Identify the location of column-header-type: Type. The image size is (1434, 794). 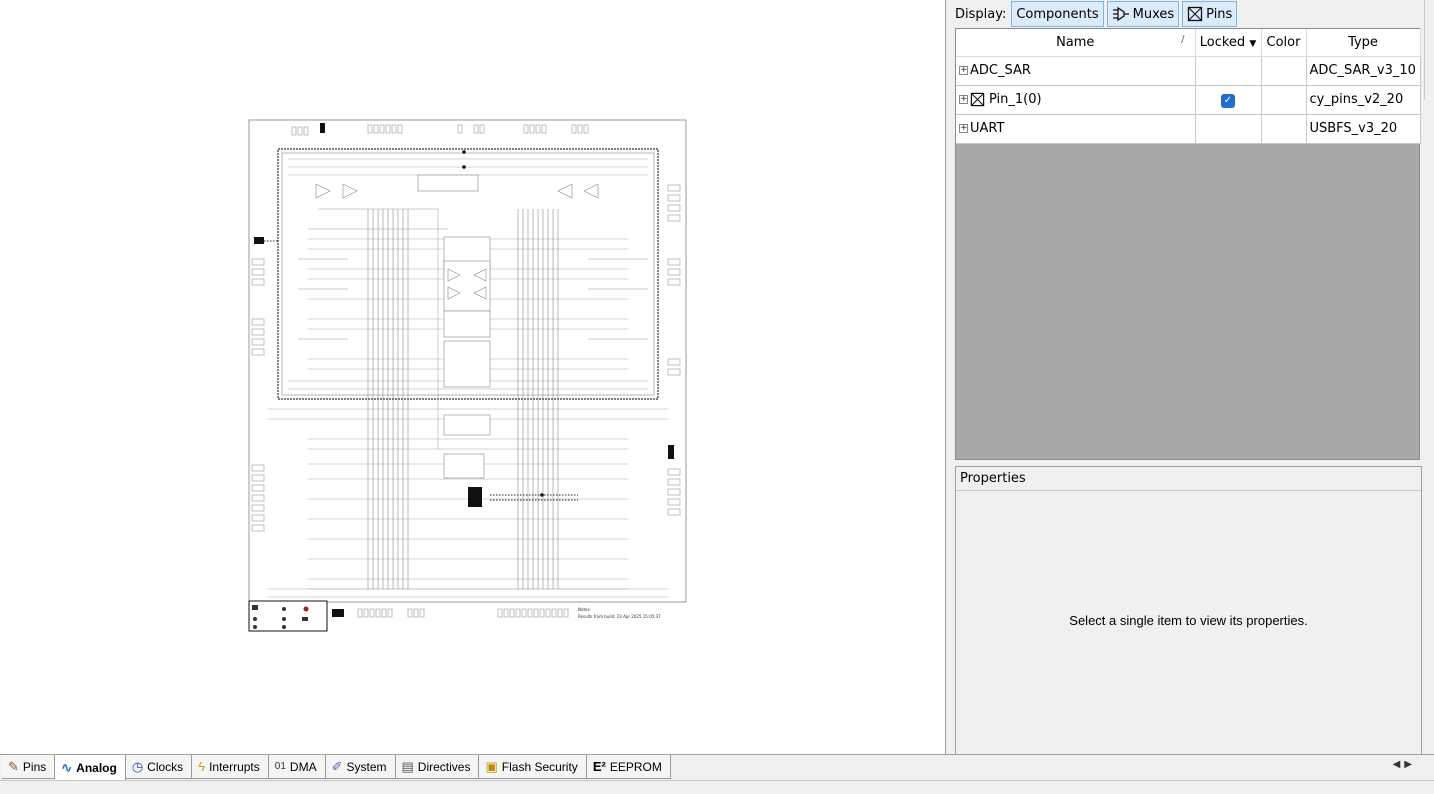
(1363, 43).